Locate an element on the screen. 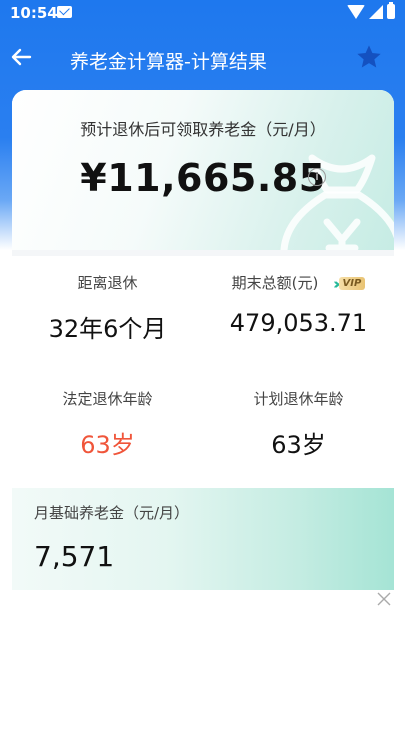 Image resolution: width=405 pixels, height=730 pixels. stat-legal-retirement-age: 法定退休年龄 63岁 is located at coordinates (107, 424).